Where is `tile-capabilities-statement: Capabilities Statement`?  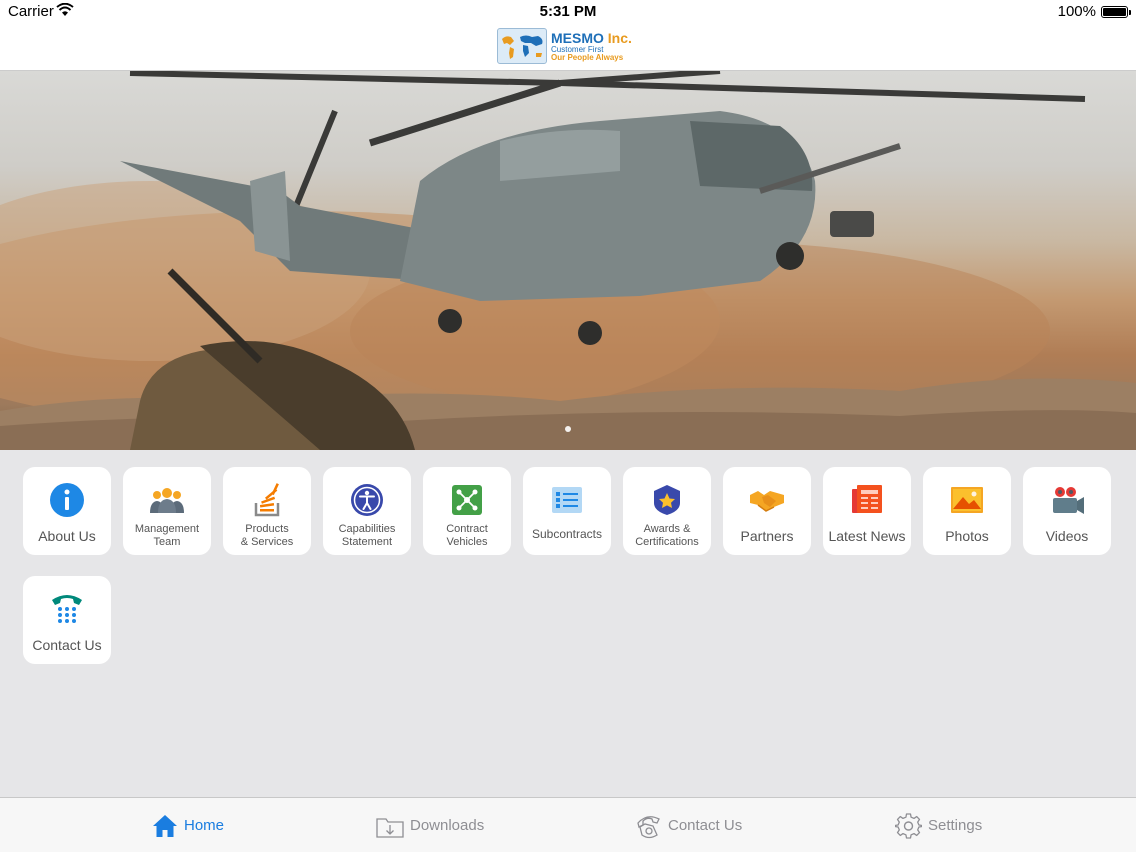 tile-capabilities-statement: Capabilities Statement is located at coordinates (367, 511).